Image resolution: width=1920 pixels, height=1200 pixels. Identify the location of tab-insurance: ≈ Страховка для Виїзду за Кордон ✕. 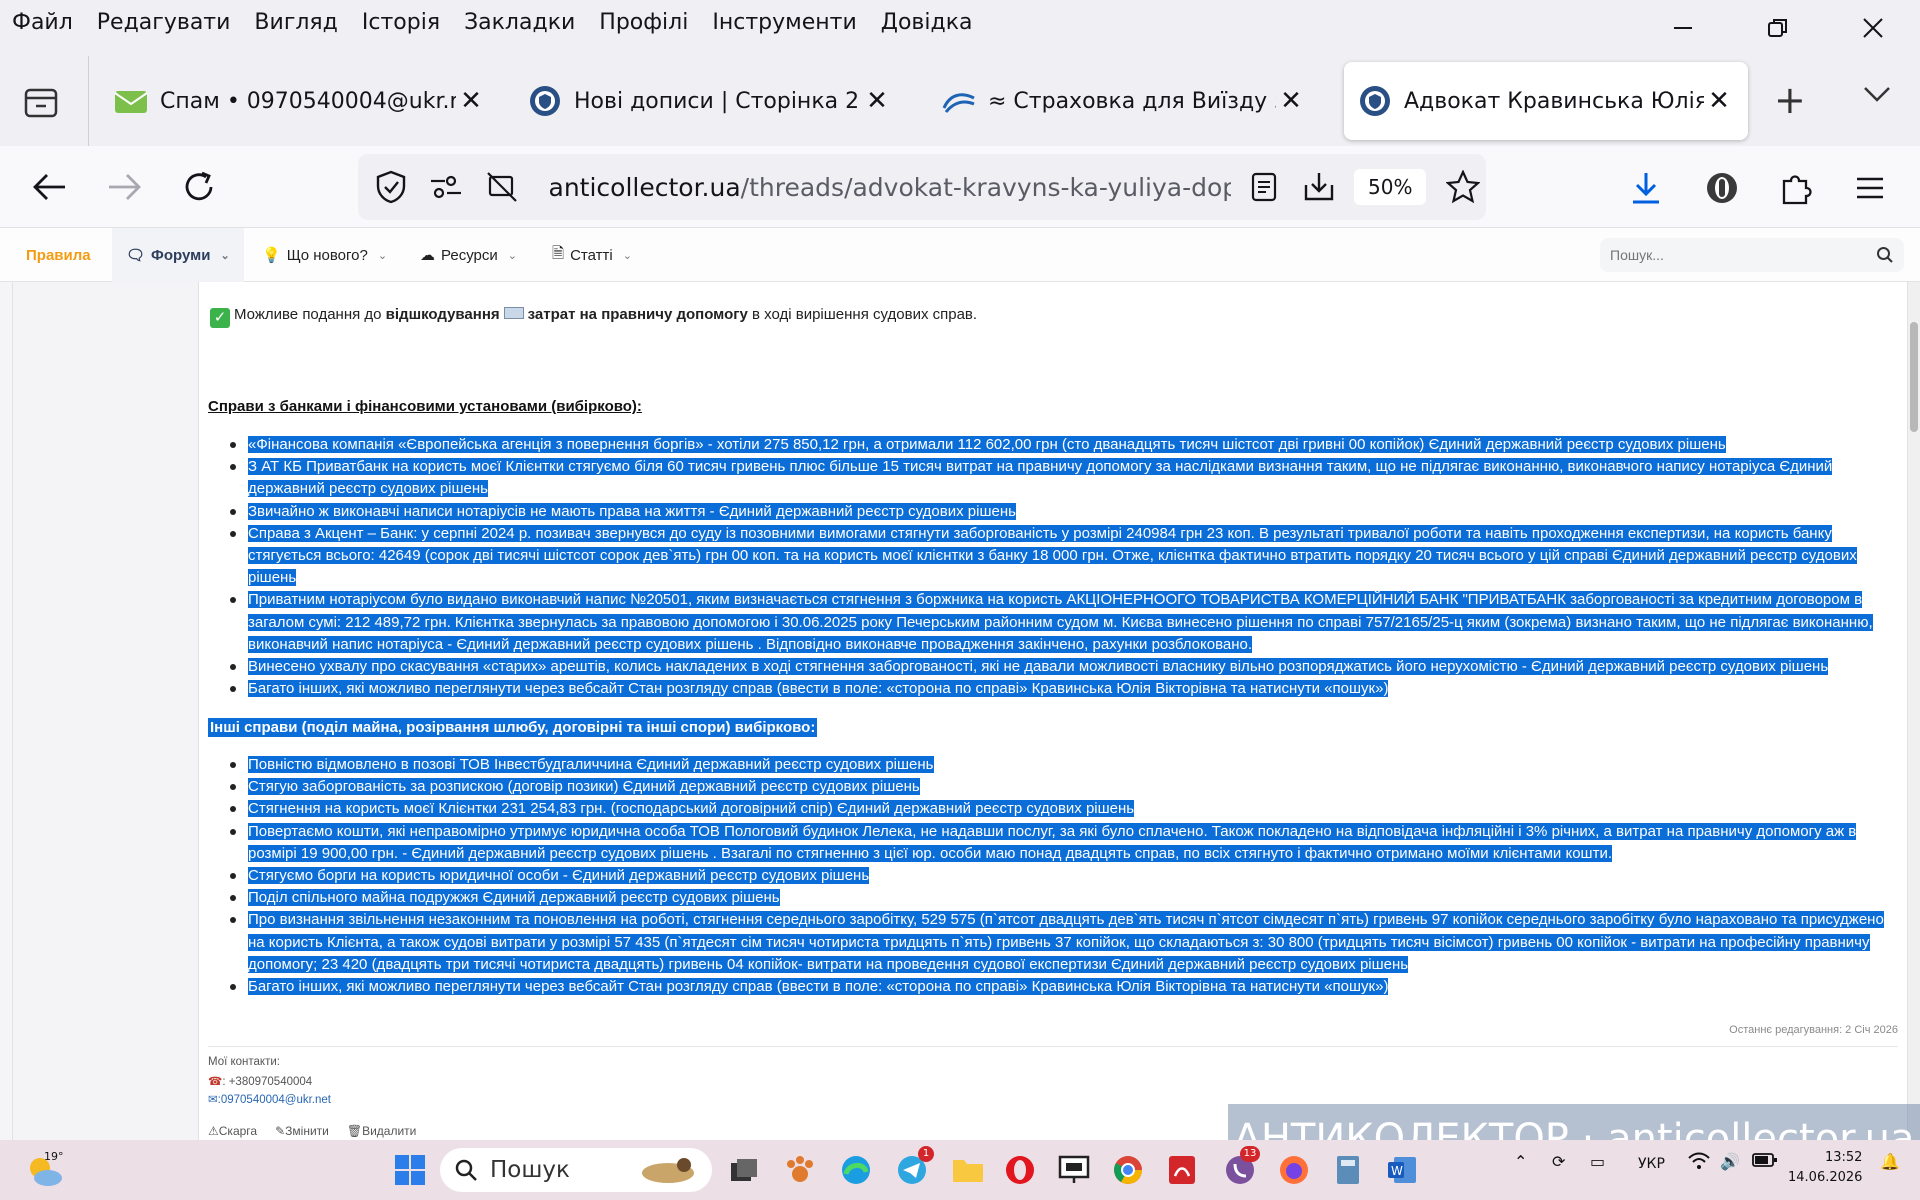
(1124, 101).